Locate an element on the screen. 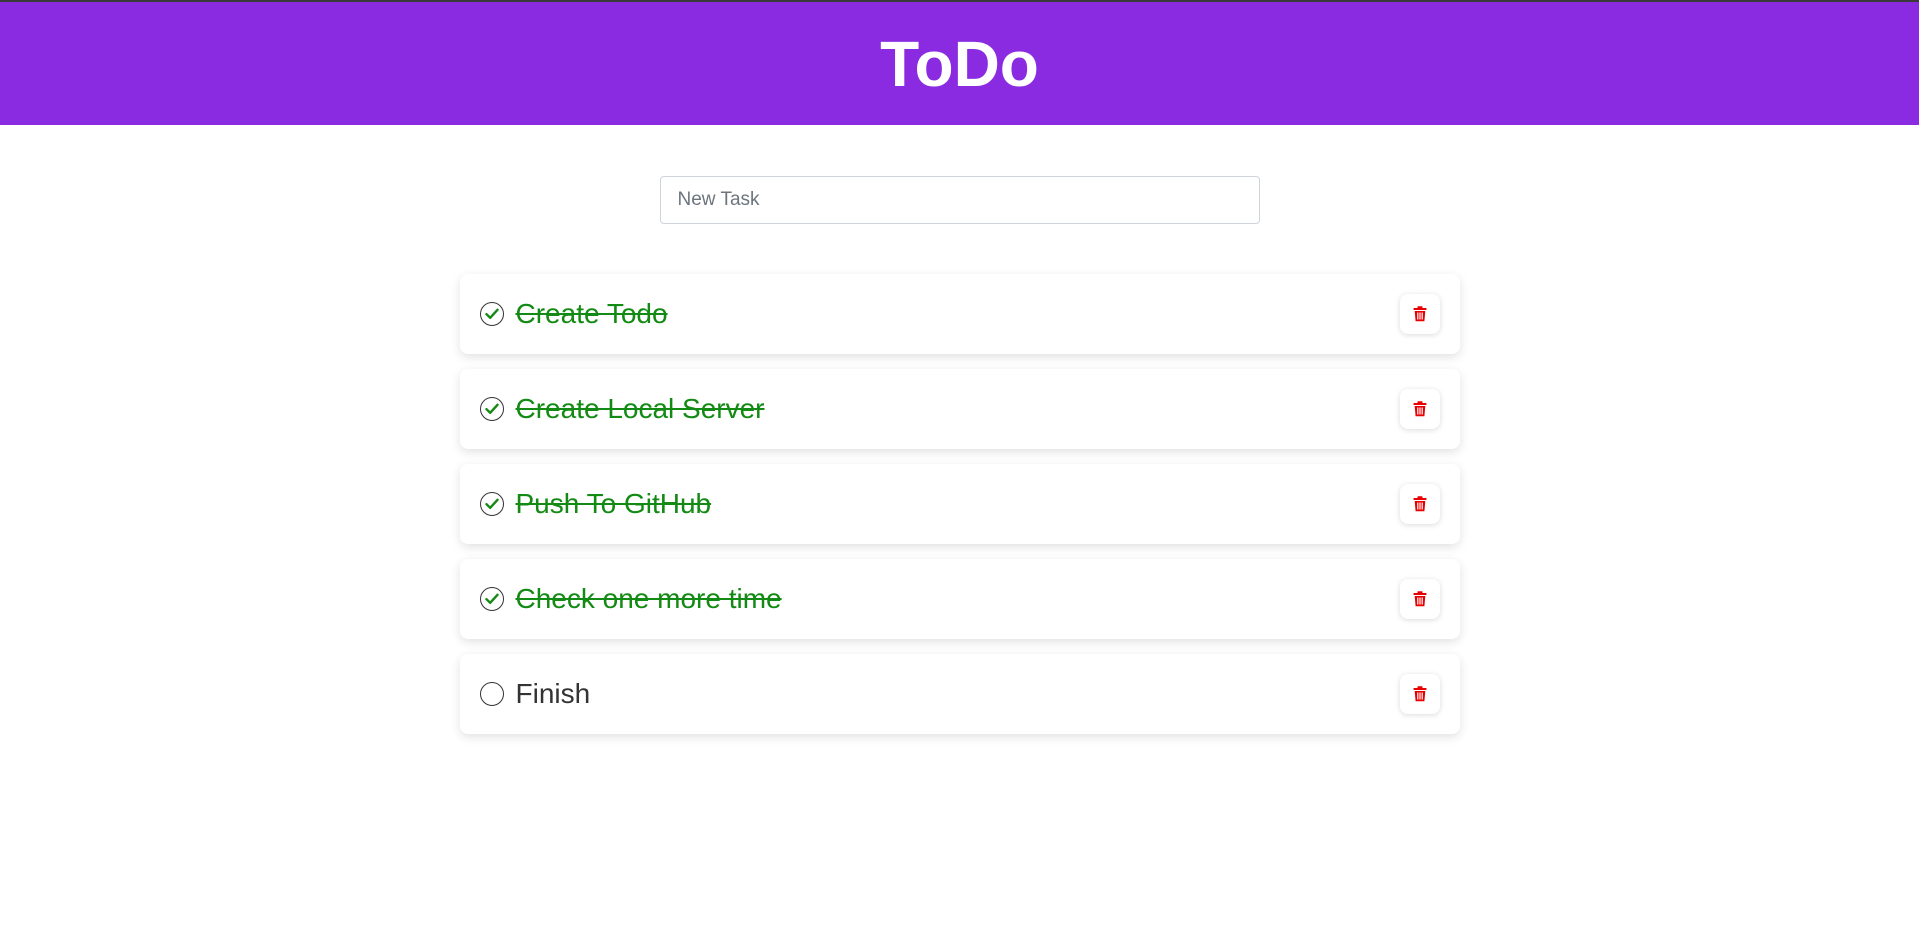 The image size is (1919, 939). task-item: Create Local Server is located at coordinates (959, 409).